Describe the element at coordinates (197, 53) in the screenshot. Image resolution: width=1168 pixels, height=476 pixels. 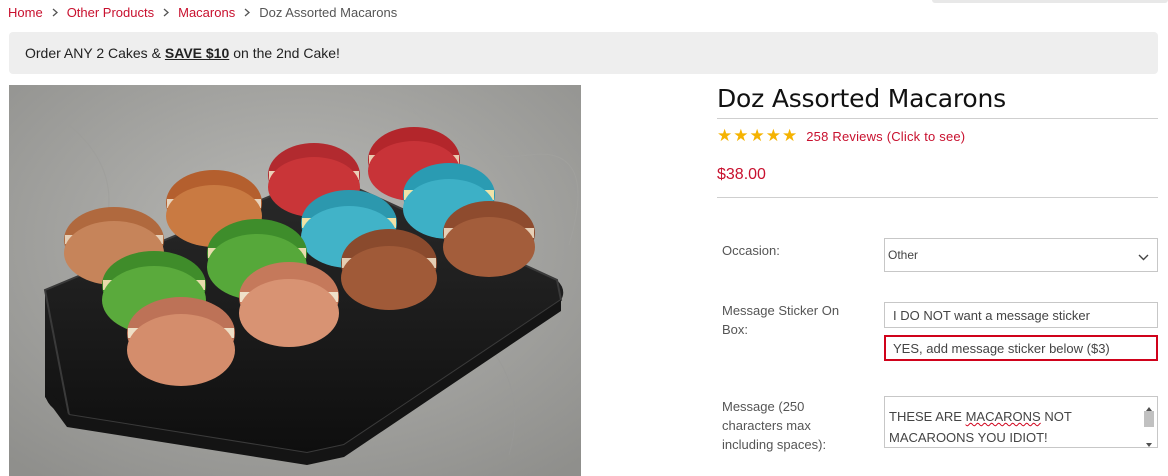
I see `promo-save-link: SAVE $10` at that location.